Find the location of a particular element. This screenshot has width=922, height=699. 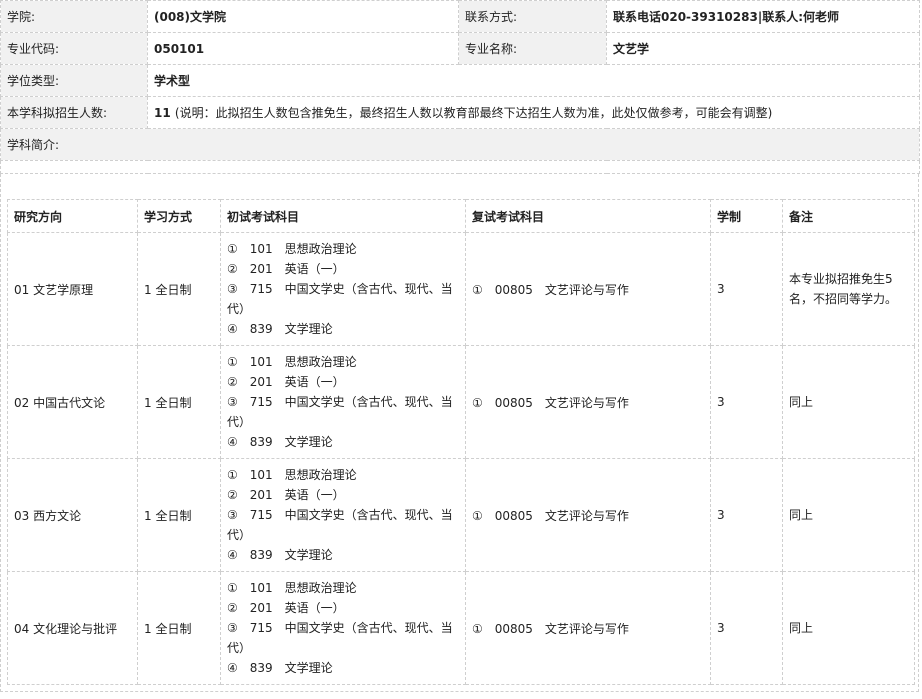

directions-header-row: 研究方向 学习方式 初试考试科目 复试考试科目 学制 备注 is located at coordinates (461, 216).